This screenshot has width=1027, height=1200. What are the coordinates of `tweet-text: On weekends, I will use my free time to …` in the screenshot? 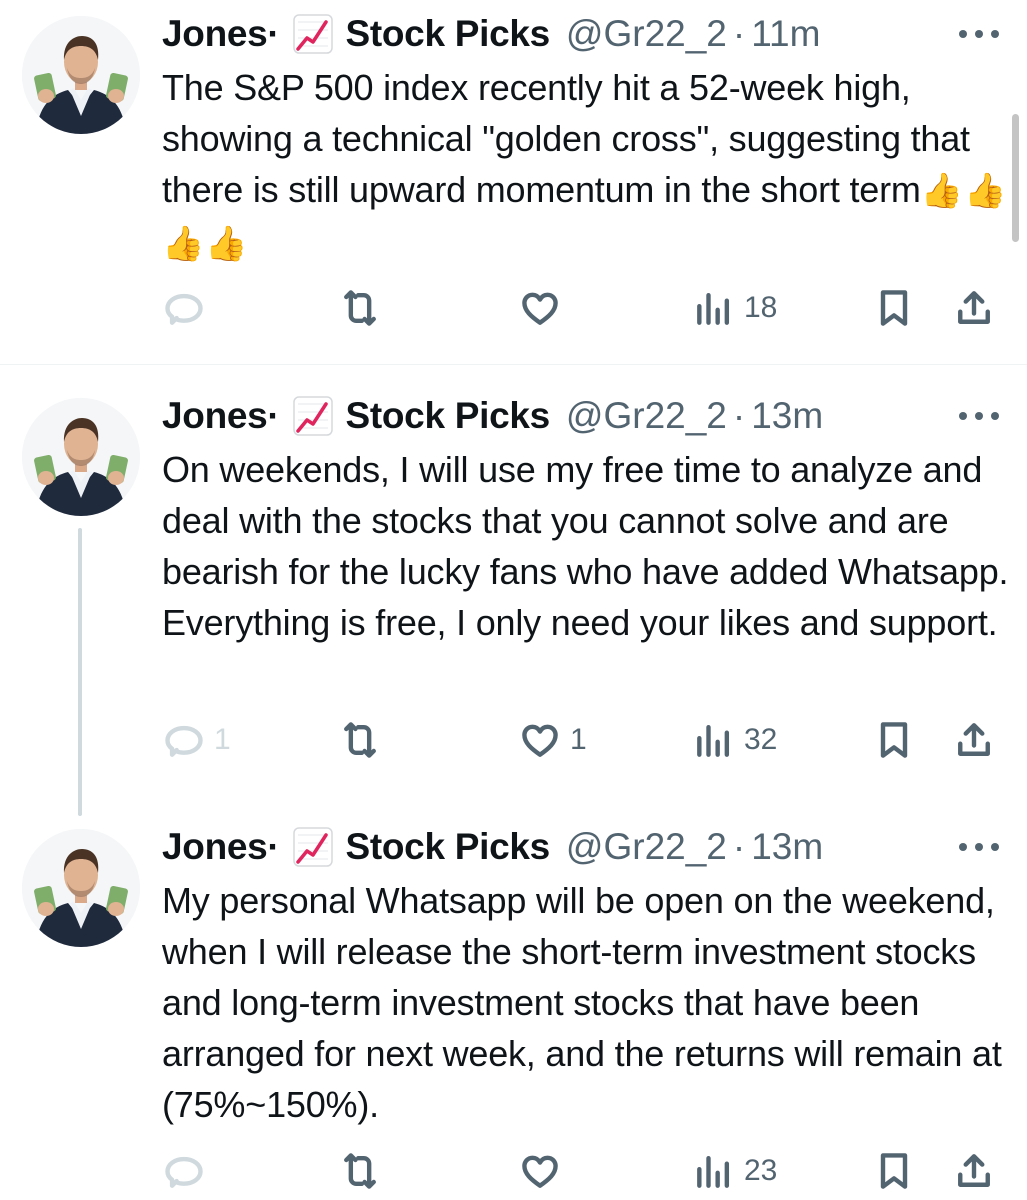 It's located at (585, 546).